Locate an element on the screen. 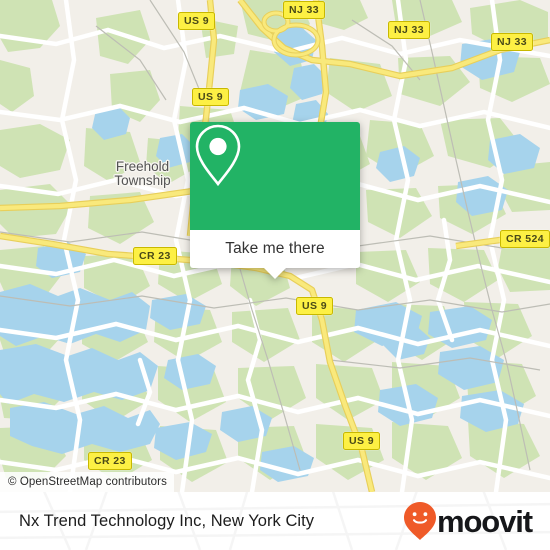 The width and height of the screenshot is (550, 550). popup-tail is located at coordinates (275, 273).